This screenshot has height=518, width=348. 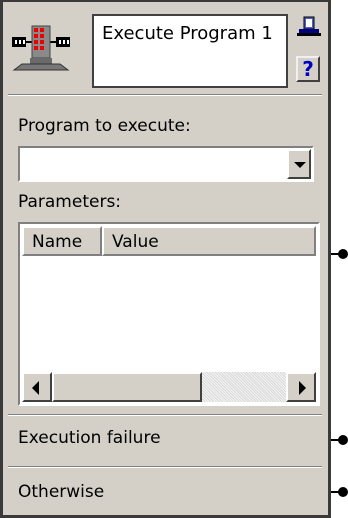 What do you see at coordinates (104, 126) in the screenshot?
I see `program-label: Program to execute:` at bounding box center [104, 126].